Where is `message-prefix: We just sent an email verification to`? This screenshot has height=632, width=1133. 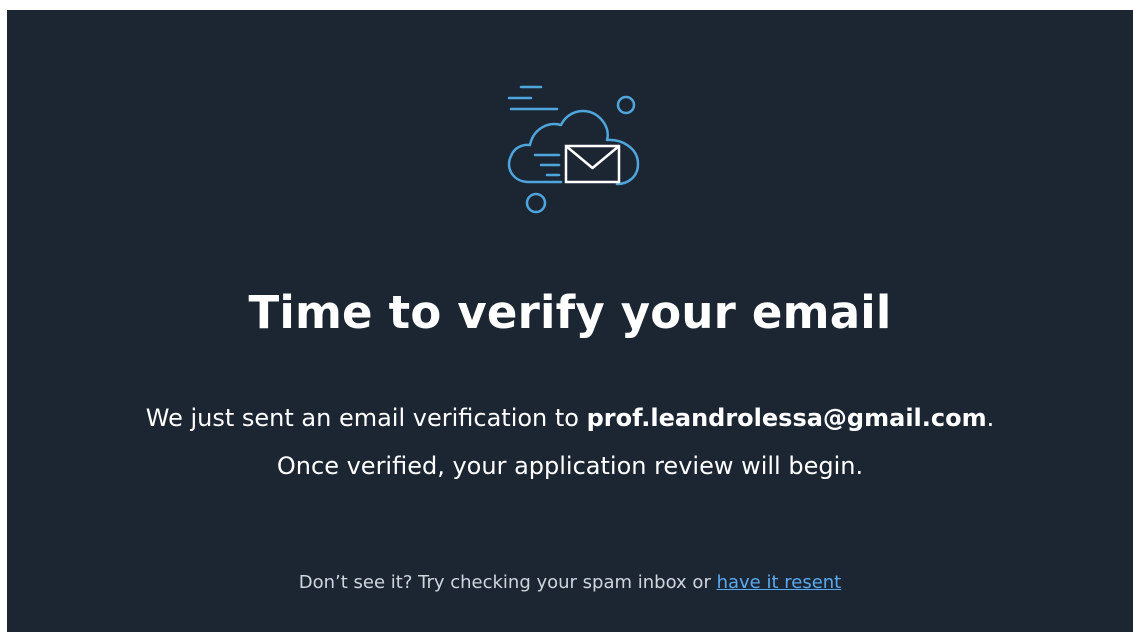 message-prefix: We just sent an email verification to is located at coordinates (366, 418).